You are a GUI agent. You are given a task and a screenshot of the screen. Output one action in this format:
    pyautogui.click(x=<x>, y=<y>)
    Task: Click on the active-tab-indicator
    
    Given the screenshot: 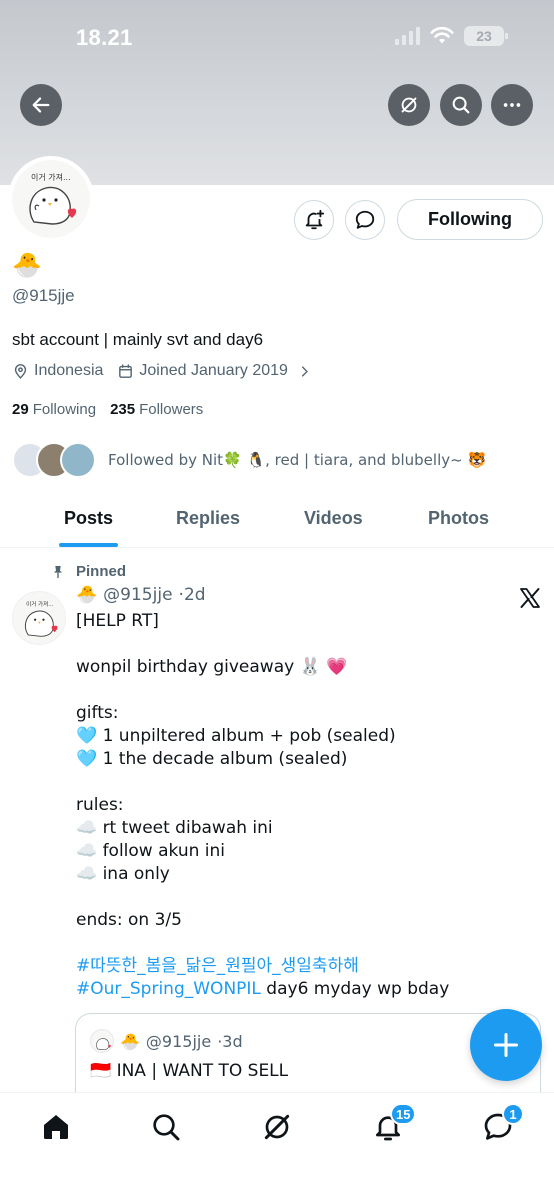 What is the action you would take?
    pyautogui.click(x=88, y=545)
    